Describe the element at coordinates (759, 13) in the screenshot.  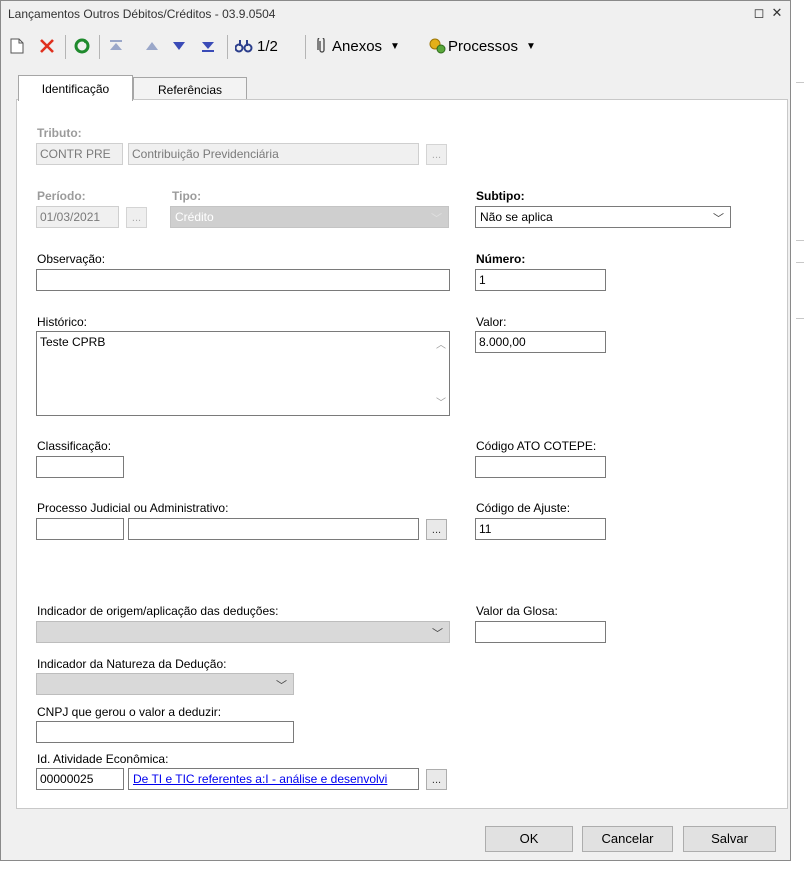
I see `restore-icon: ◻` at that location.